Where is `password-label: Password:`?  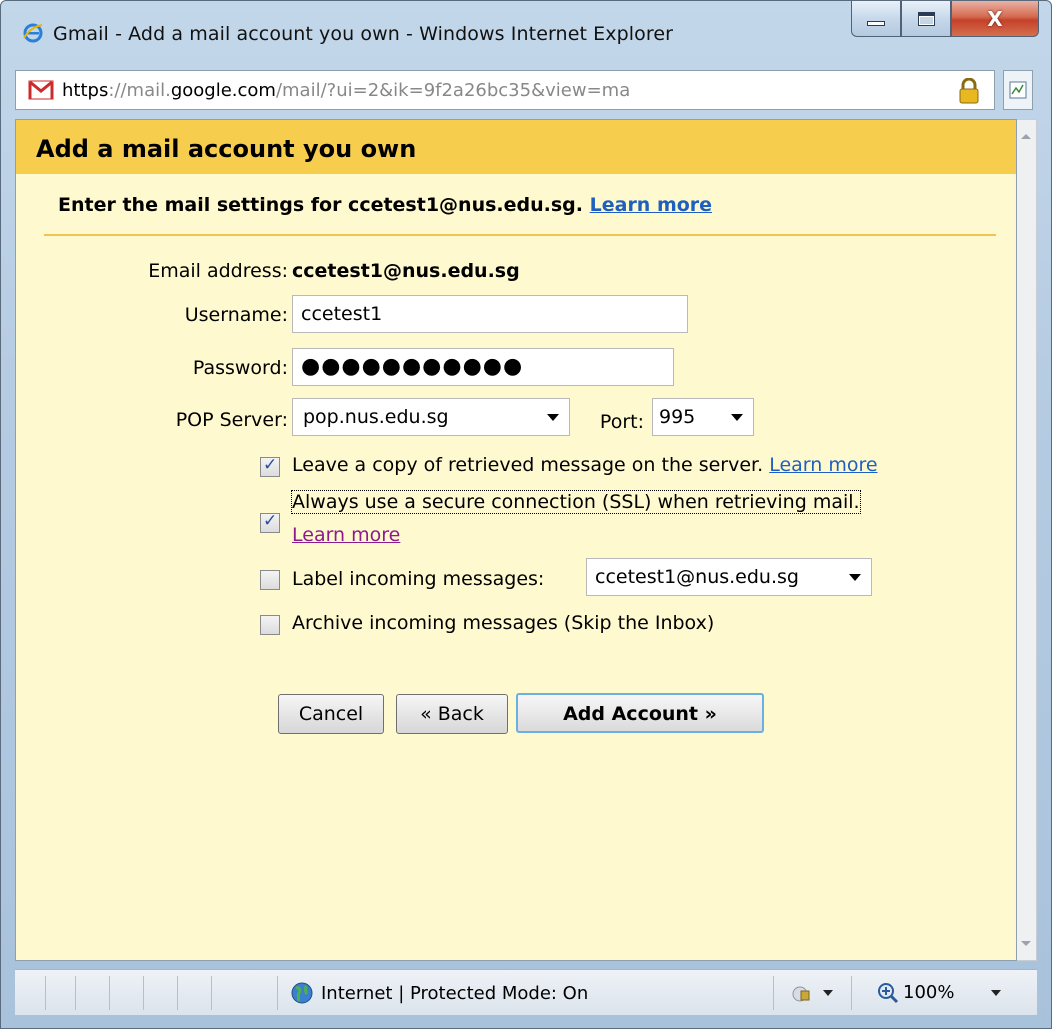 password-label: Password: is located at coordinates (240, 368).